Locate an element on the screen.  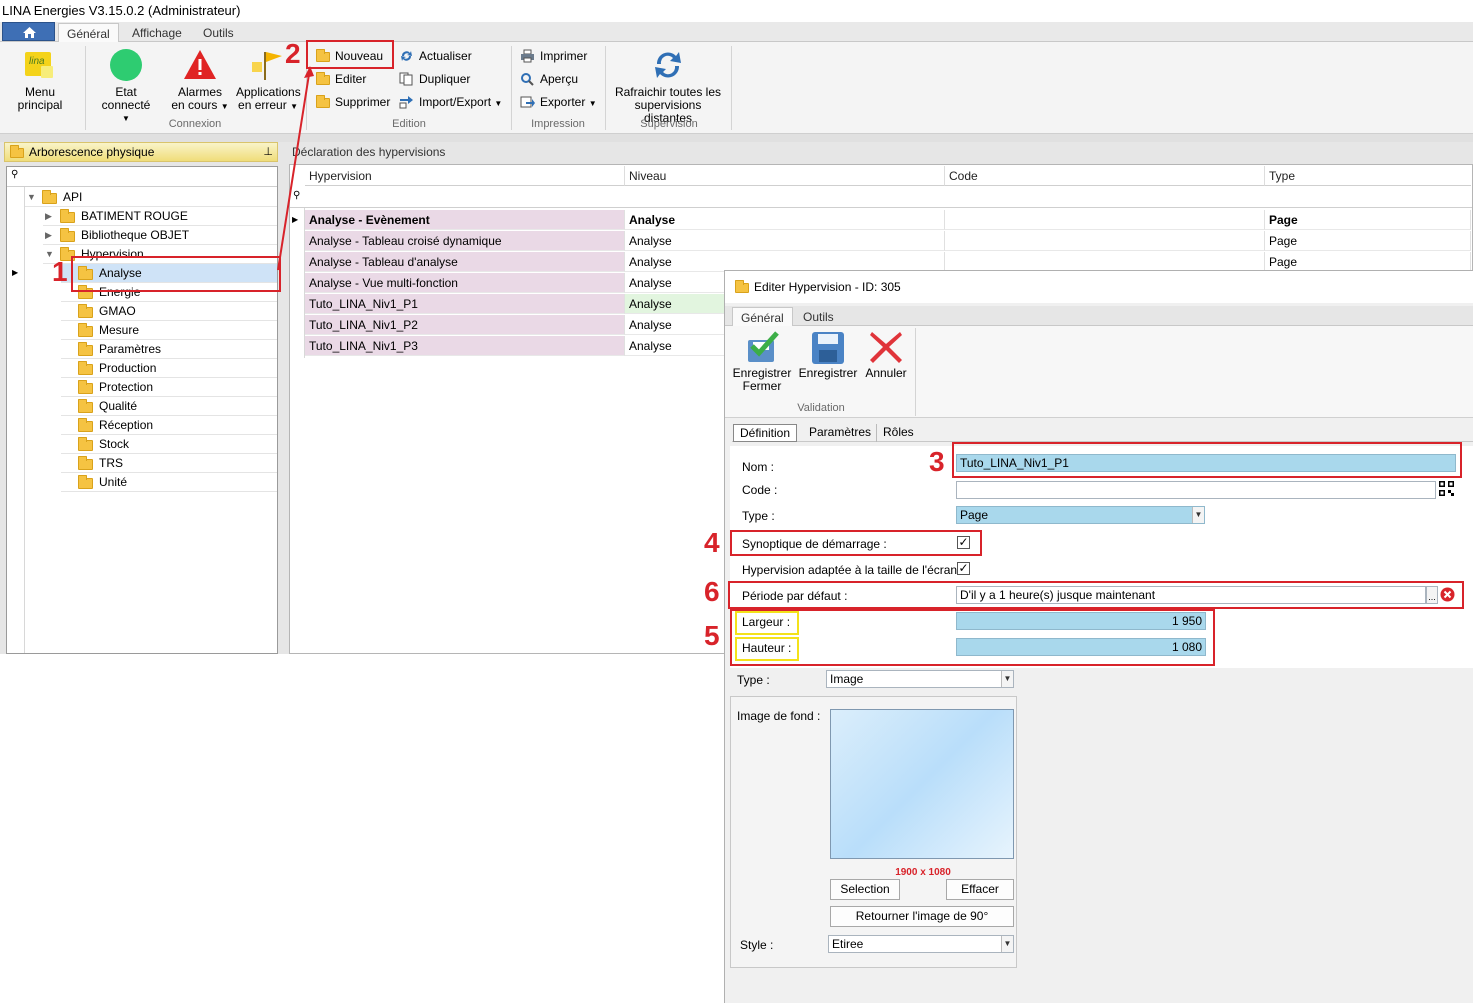
tab-outils: Outils is located at coordinates (218, 32).